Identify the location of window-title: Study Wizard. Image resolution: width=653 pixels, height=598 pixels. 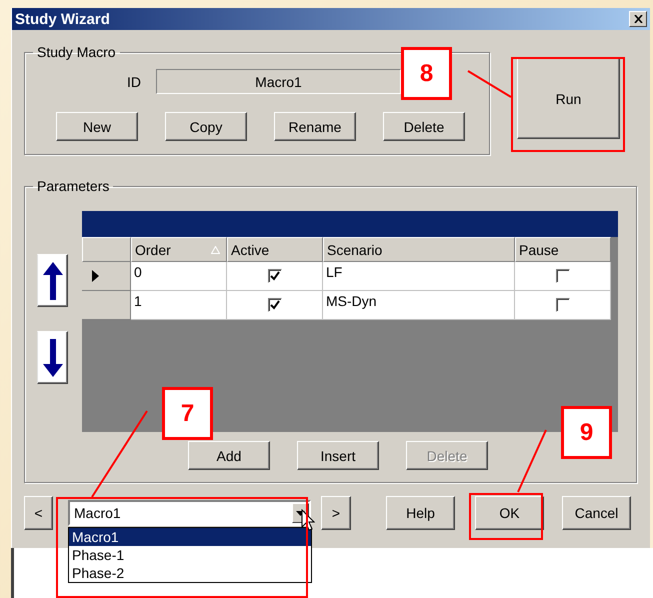
(62, 19).